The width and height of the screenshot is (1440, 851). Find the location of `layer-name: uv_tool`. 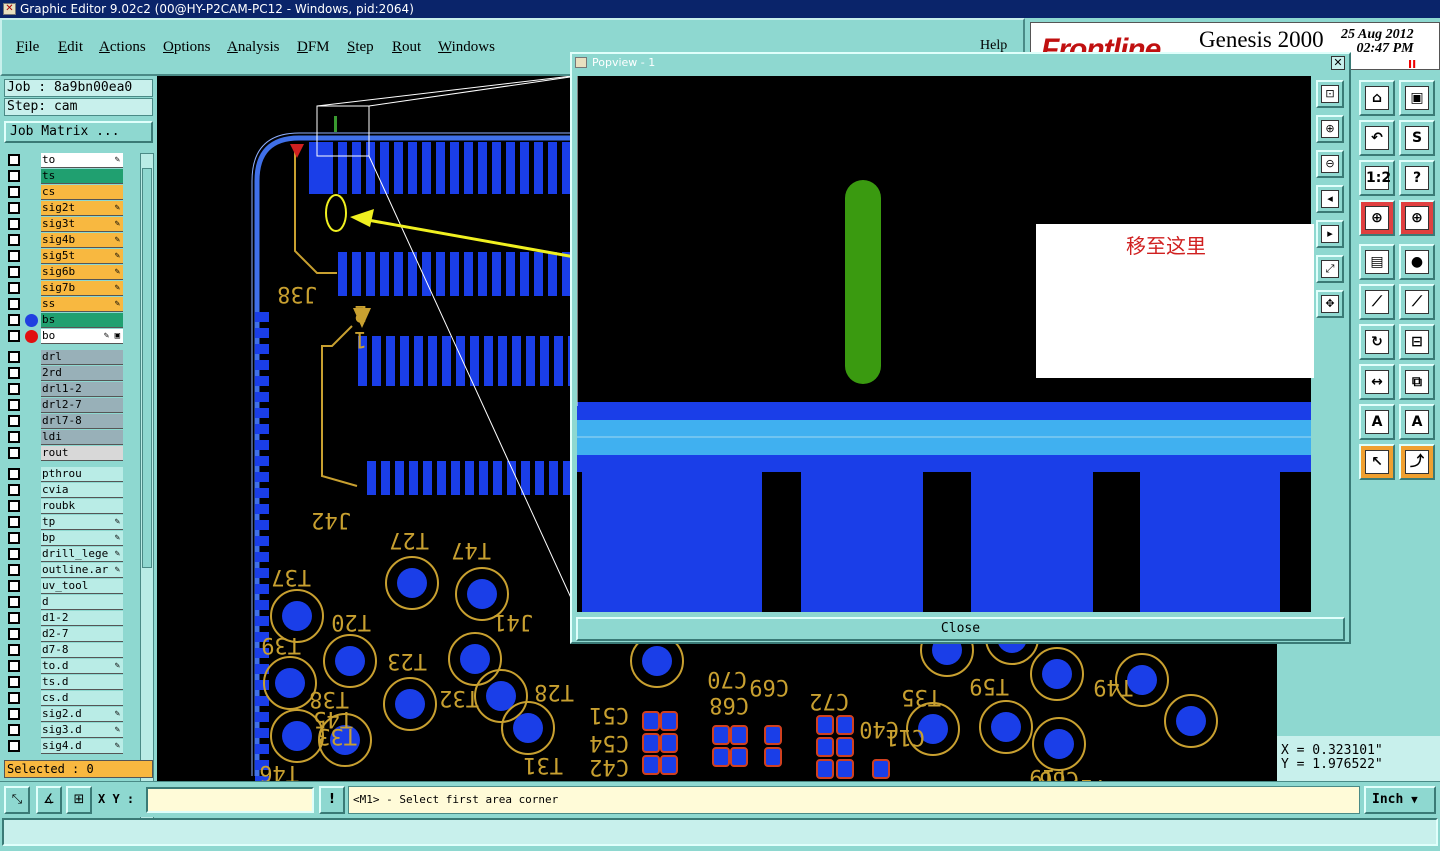

layer-name: uv_tool is located at coordinates (82, 586).